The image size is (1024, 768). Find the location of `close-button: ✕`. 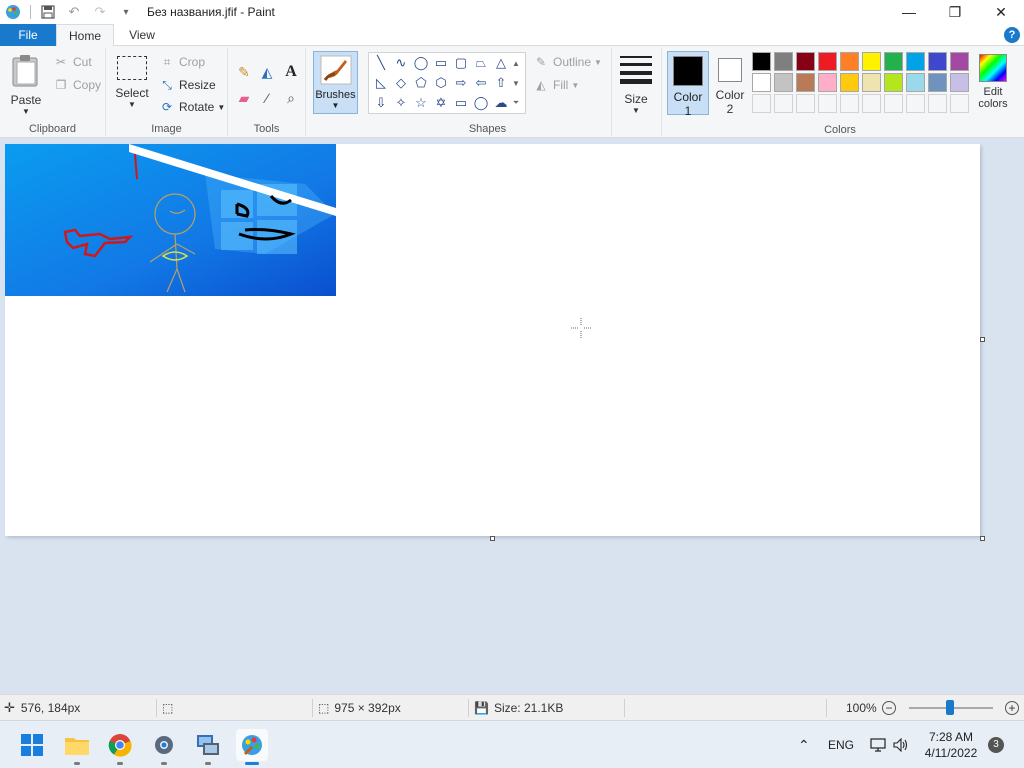

close-button: ✕ is located at coordinates (1001, 12).